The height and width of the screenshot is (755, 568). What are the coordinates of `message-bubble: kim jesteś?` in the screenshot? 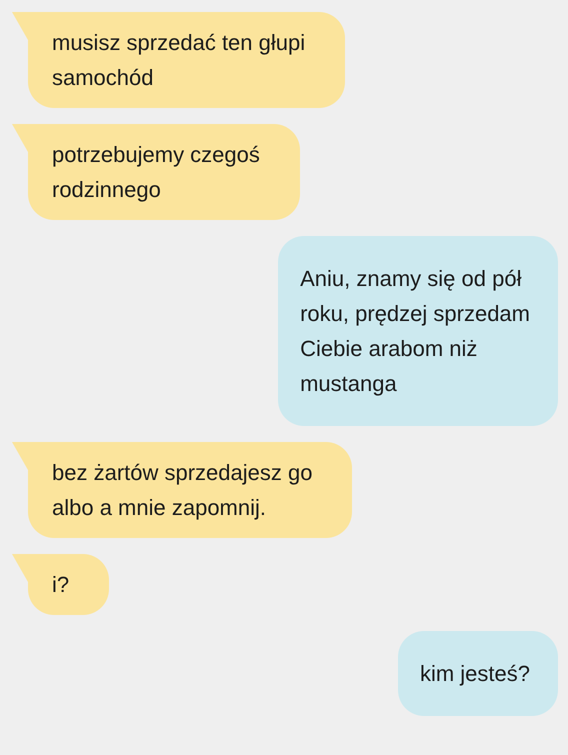 It's located at (478, 673).